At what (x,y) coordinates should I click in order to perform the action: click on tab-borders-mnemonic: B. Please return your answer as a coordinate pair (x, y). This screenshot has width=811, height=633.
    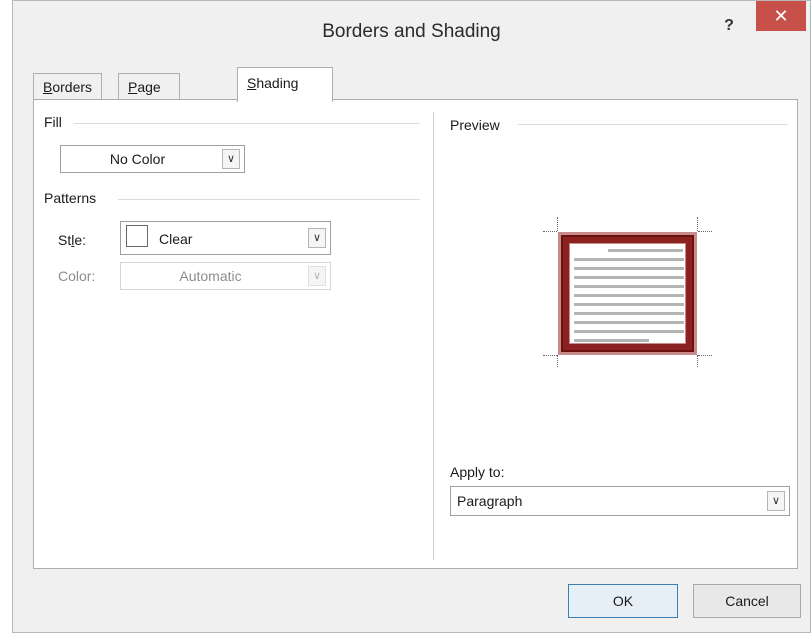
    Looking at the image, I should click on (48, 87).